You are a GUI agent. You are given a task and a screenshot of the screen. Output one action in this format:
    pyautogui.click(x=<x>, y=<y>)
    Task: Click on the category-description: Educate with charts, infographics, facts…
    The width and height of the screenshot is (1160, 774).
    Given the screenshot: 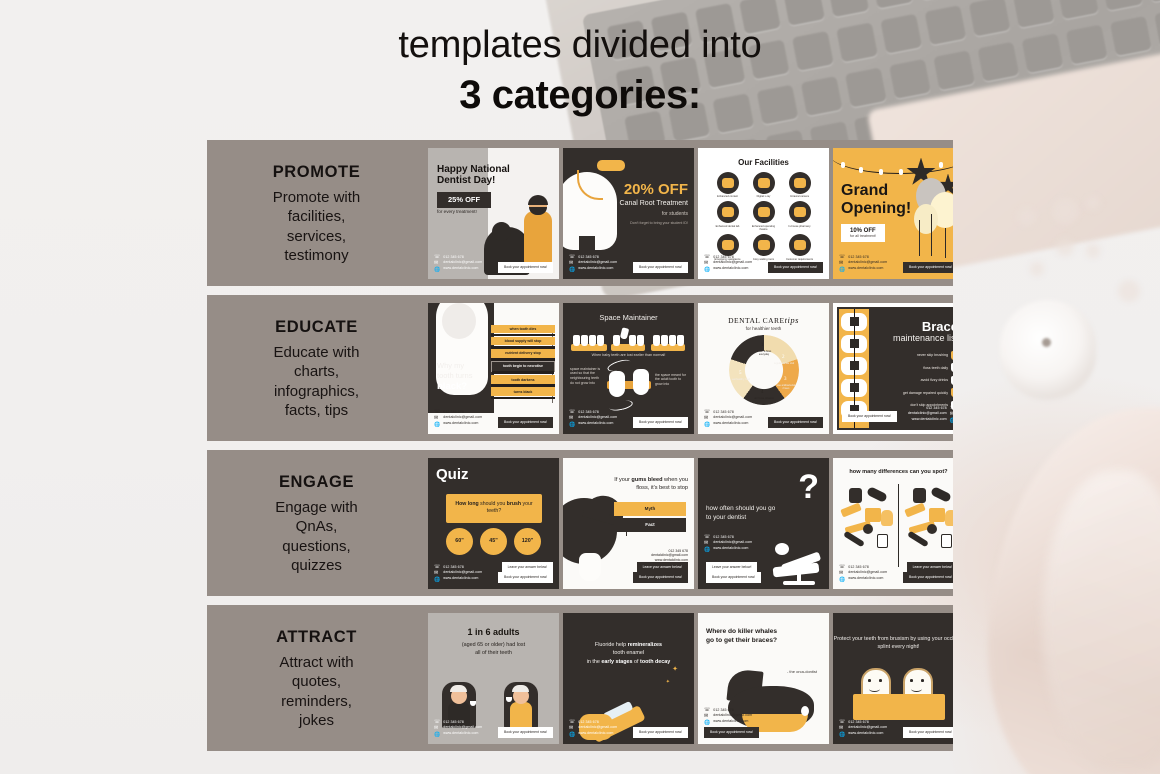 What is the action you would take?
    pyautogui.click(x=316, y=381)
    